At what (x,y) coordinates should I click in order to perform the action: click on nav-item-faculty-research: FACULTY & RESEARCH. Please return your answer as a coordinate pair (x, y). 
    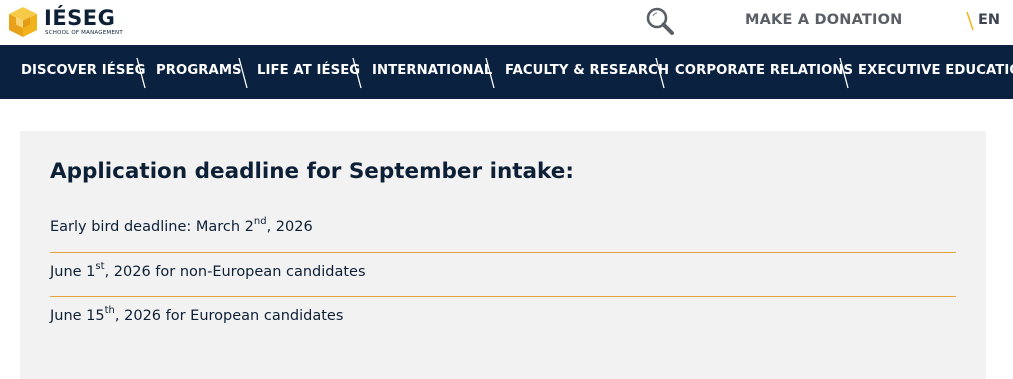
    Looking at the image, I should click on (587, 70).